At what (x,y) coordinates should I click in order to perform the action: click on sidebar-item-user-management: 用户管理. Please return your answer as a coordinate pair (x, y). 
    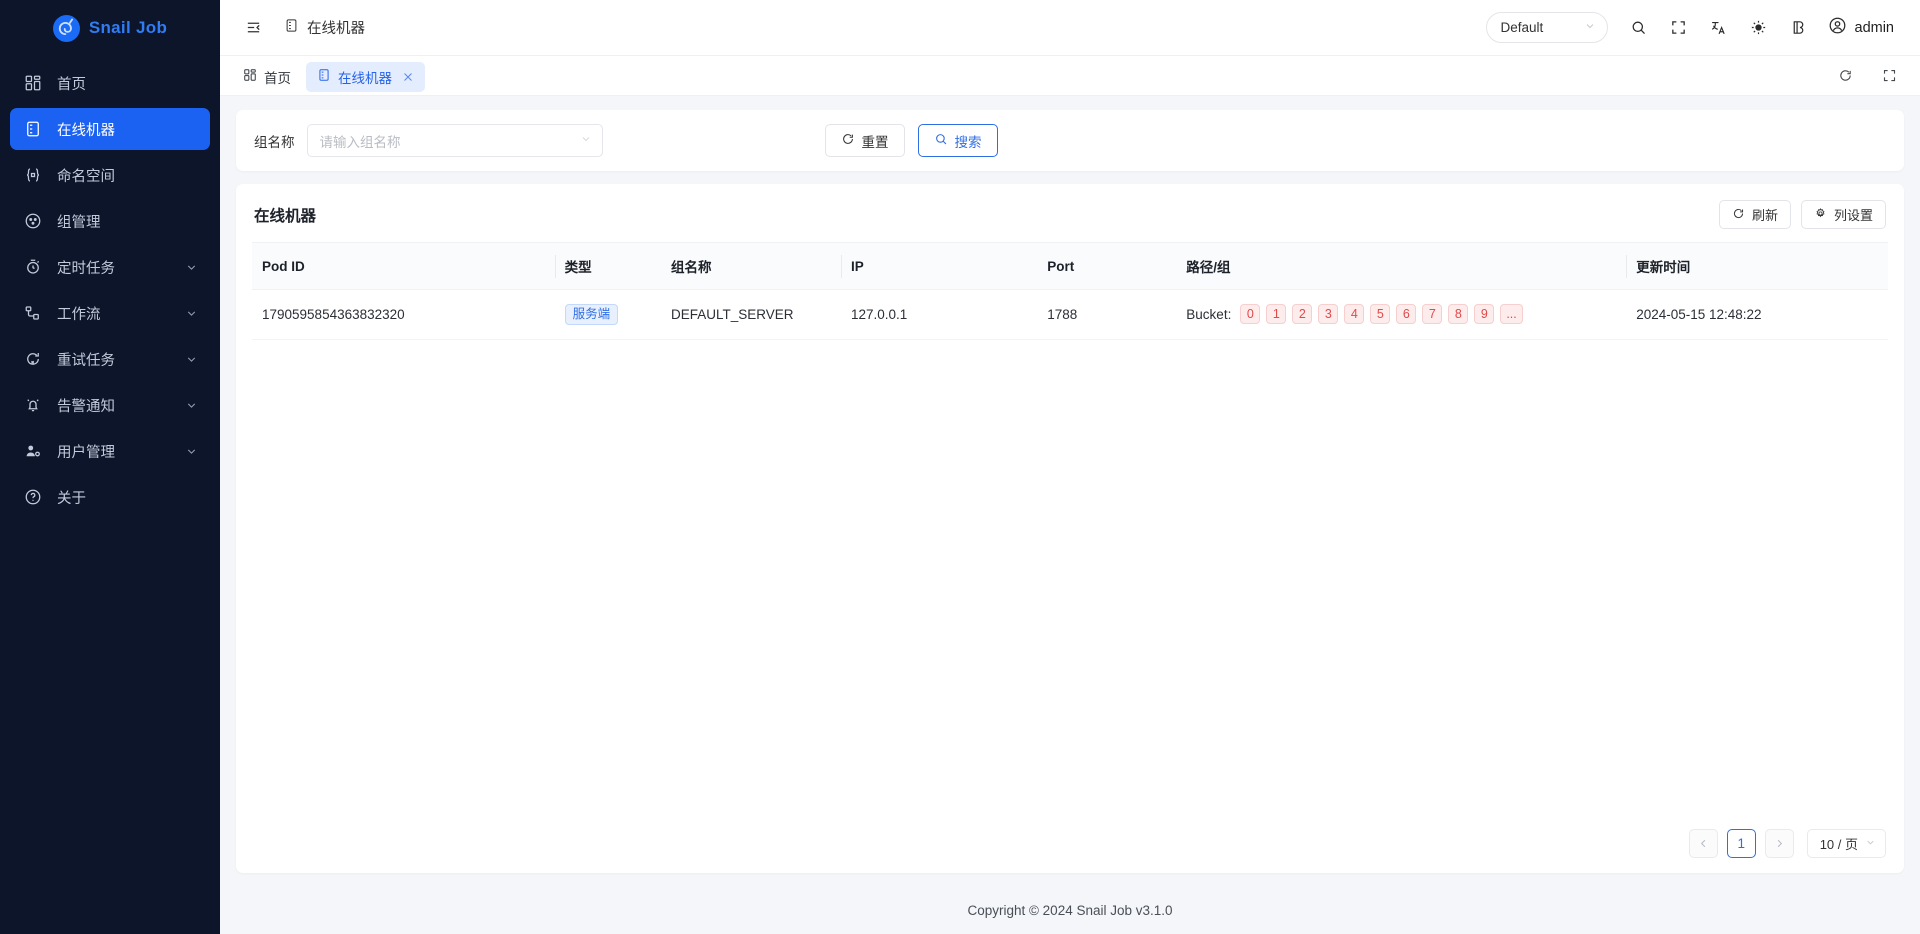
    Looking at the image, I should click on (110, 451).